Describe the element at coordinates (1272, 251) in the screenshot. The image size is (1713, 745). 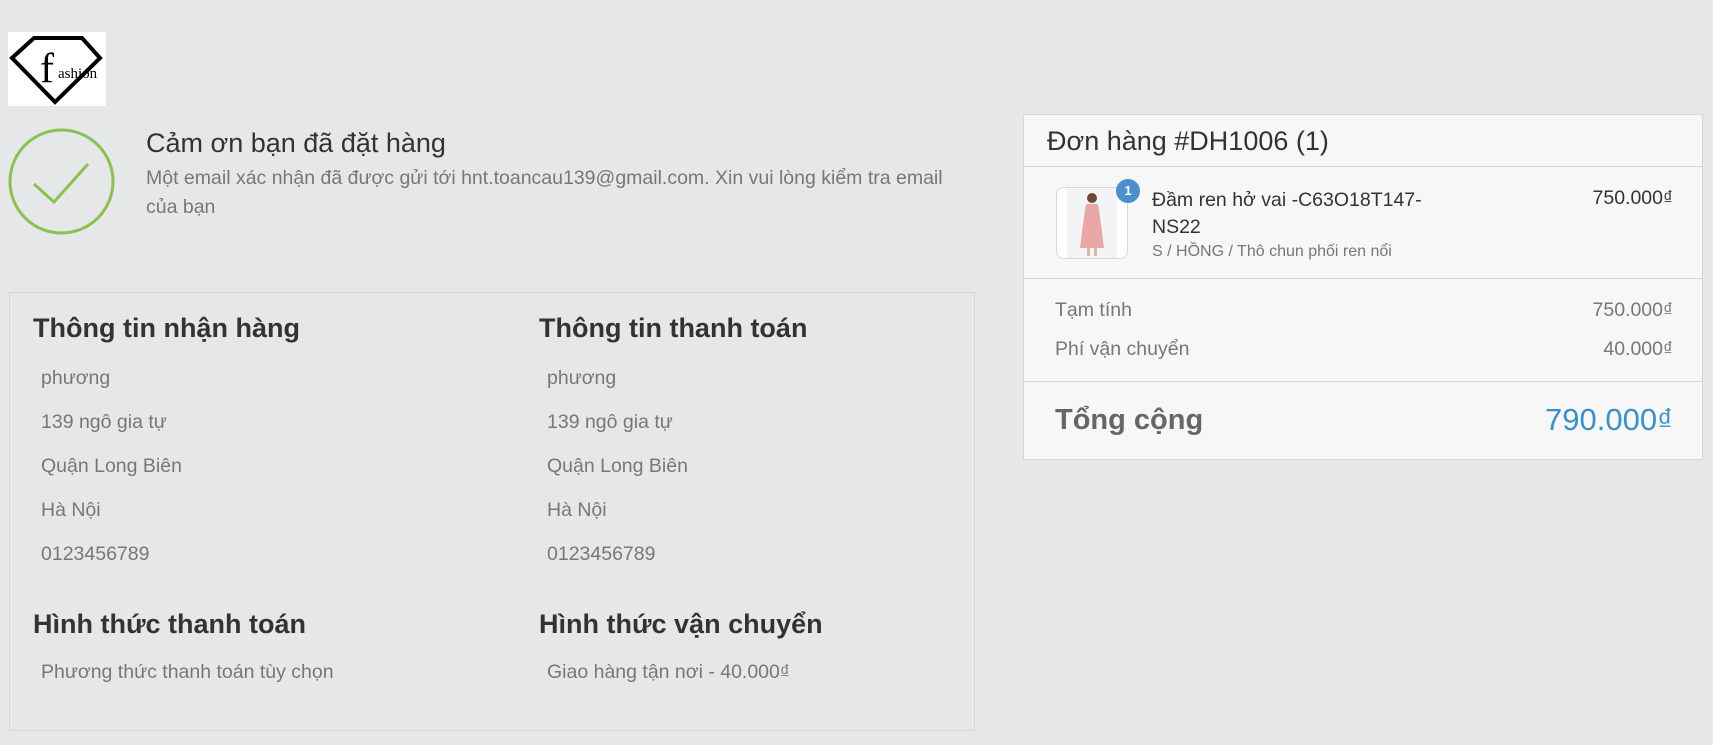
I see `product-variant: S / HỒNG / Thô chun phối ren nổi` at that location.